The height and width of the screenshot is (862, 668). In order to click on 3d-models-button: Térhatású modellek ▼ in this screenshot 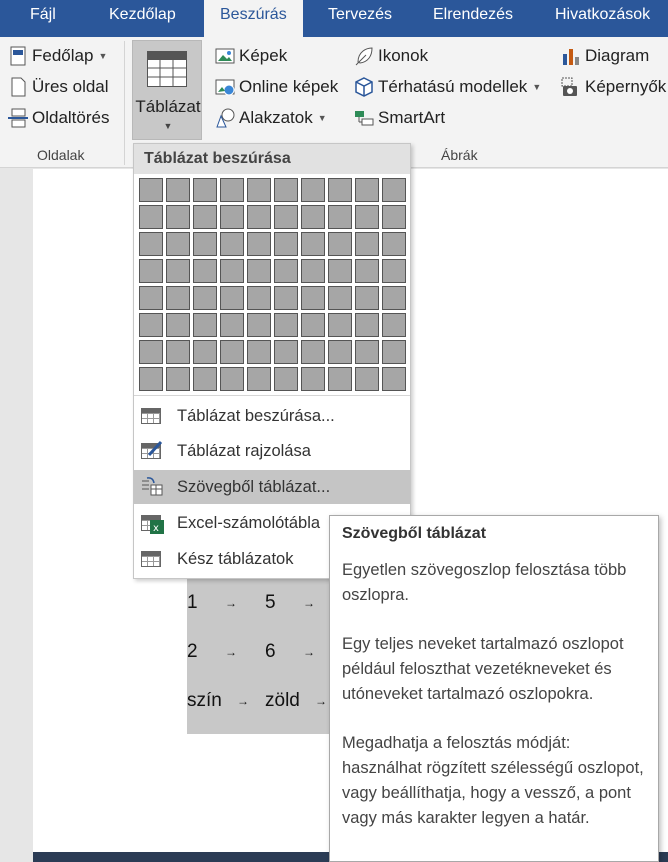, I will do `click(447, 87)`.